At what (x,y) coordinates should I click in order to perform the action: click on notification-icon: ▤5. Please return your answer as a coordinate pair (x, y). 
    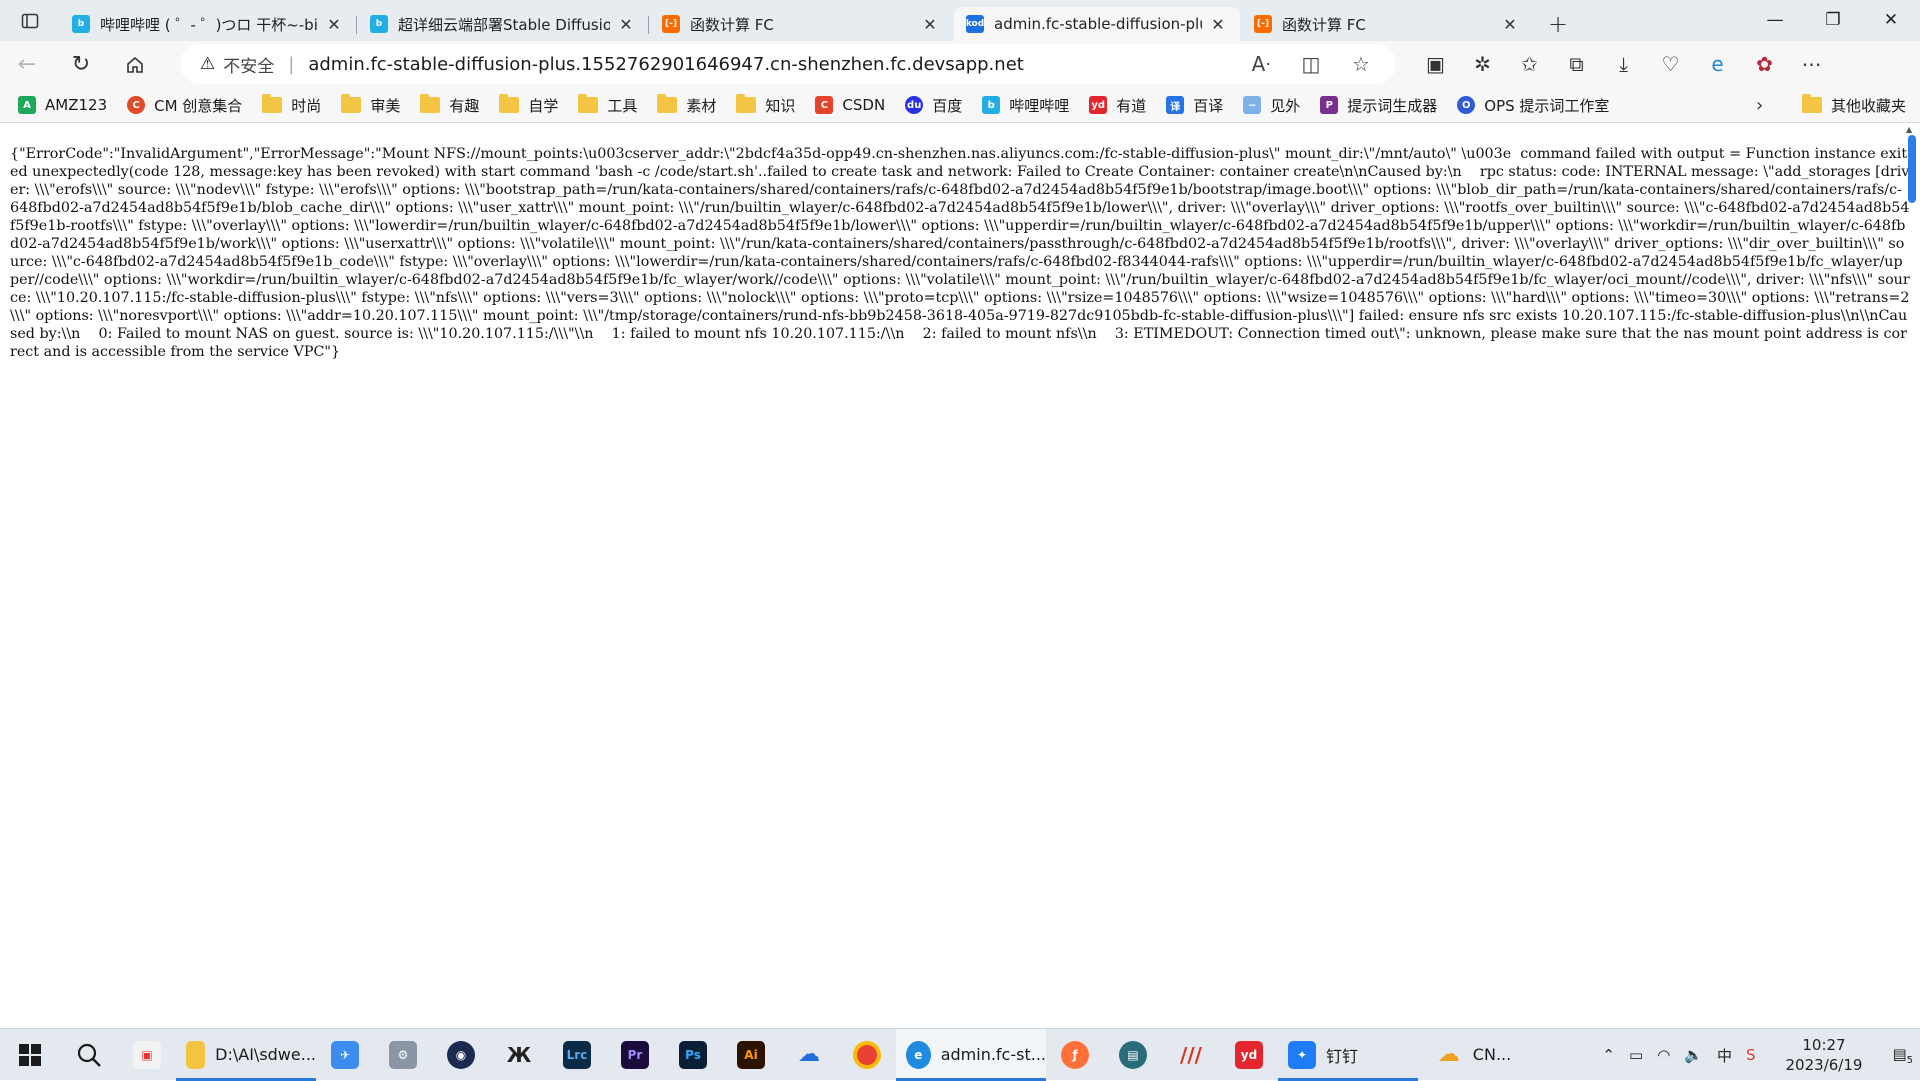
    Looking at the image, I should click on (1902, 1055).